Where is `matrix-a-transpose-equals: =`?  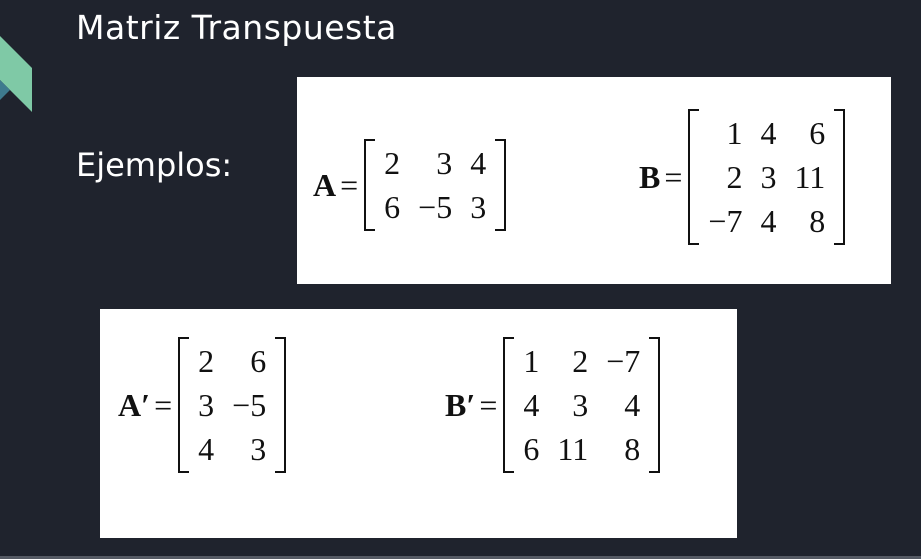 matrix-a-transpose-equals: = is located at coordinates (163, 404).